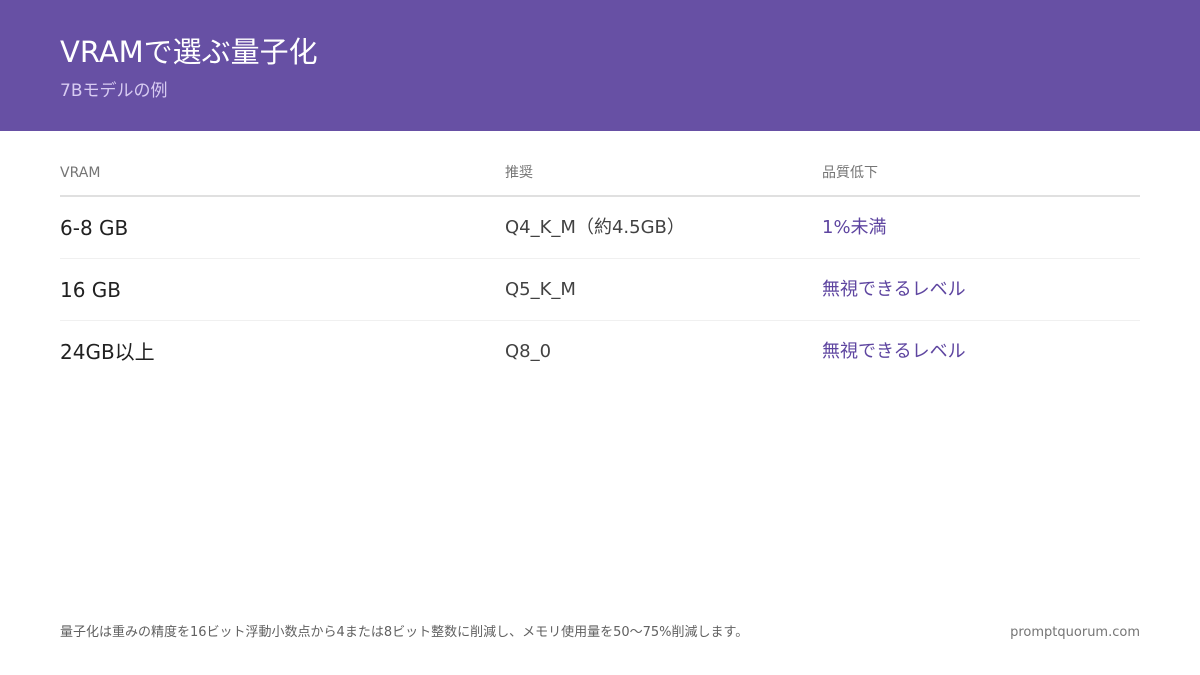  What do you see at coordinates (114, 91) in the screenshot?
I see `page-subtitle: 7Bモデルの例` at bounding box center [114, 91].